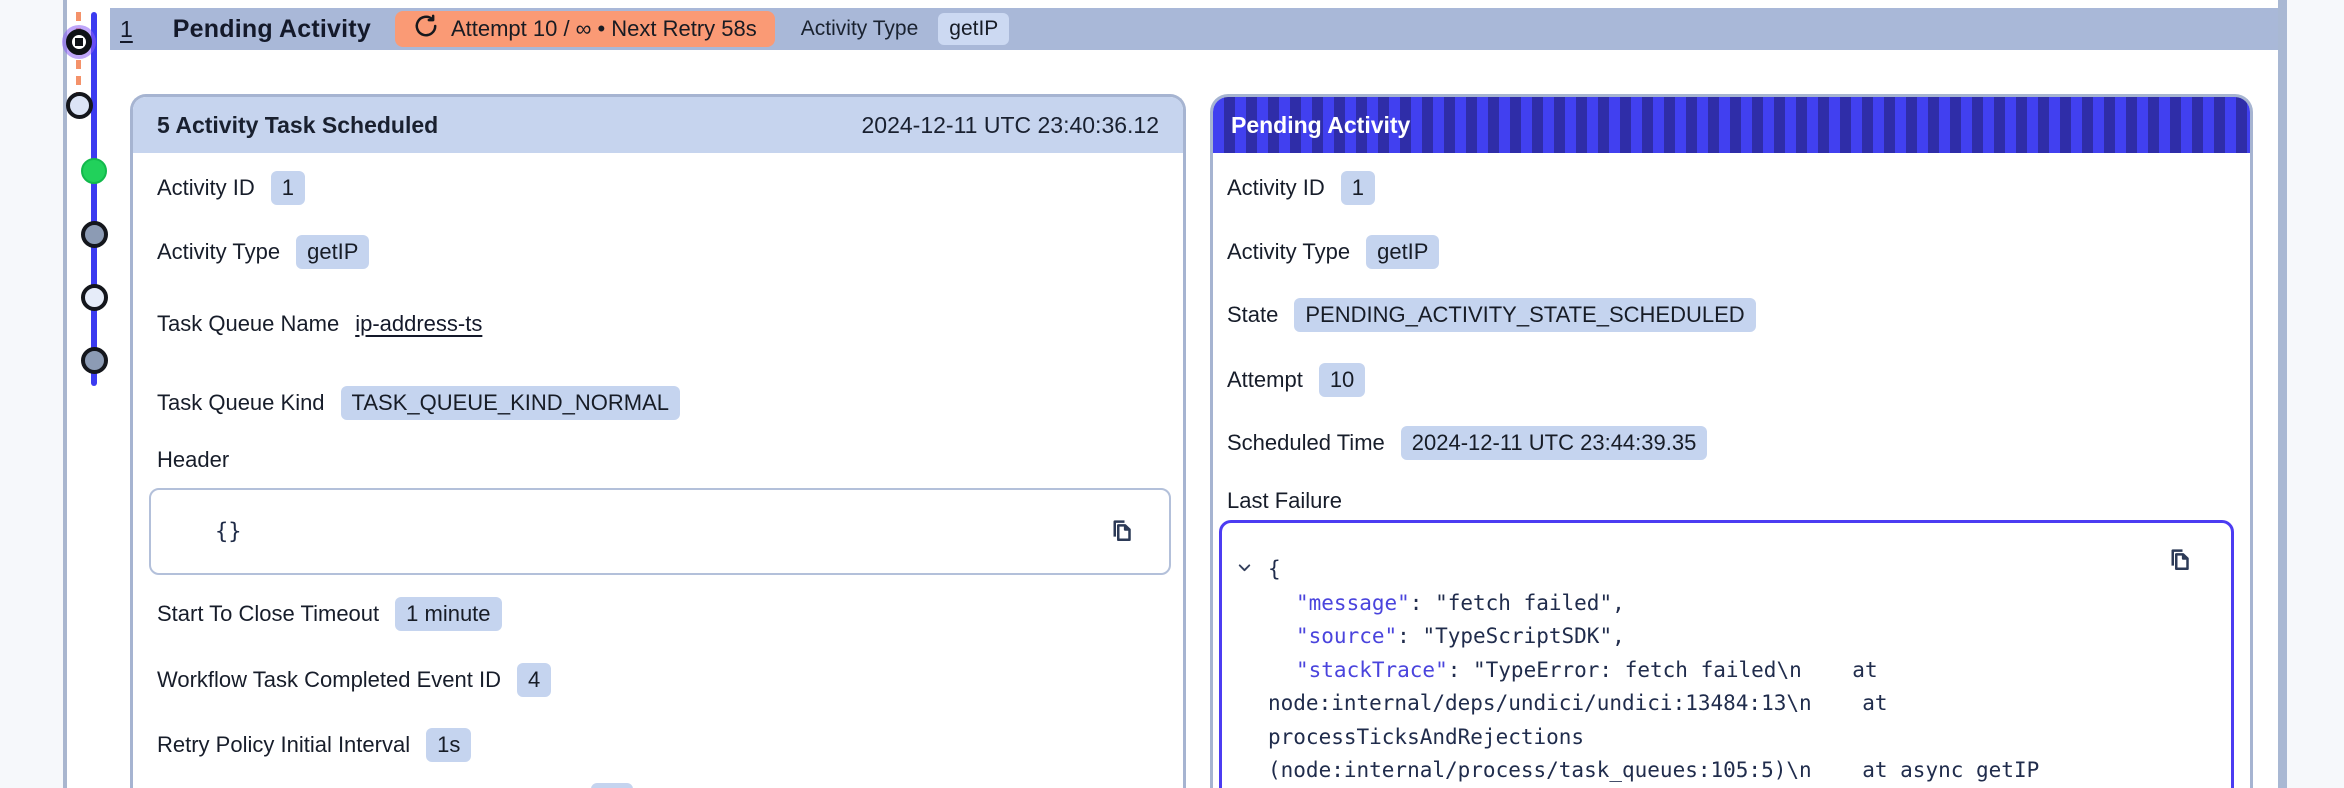 This screenshot has width=2344, height=788. Describe the element at coordinates (94, 297) in the screenshot. I see `timeline-dot-pending-icon` at that location.